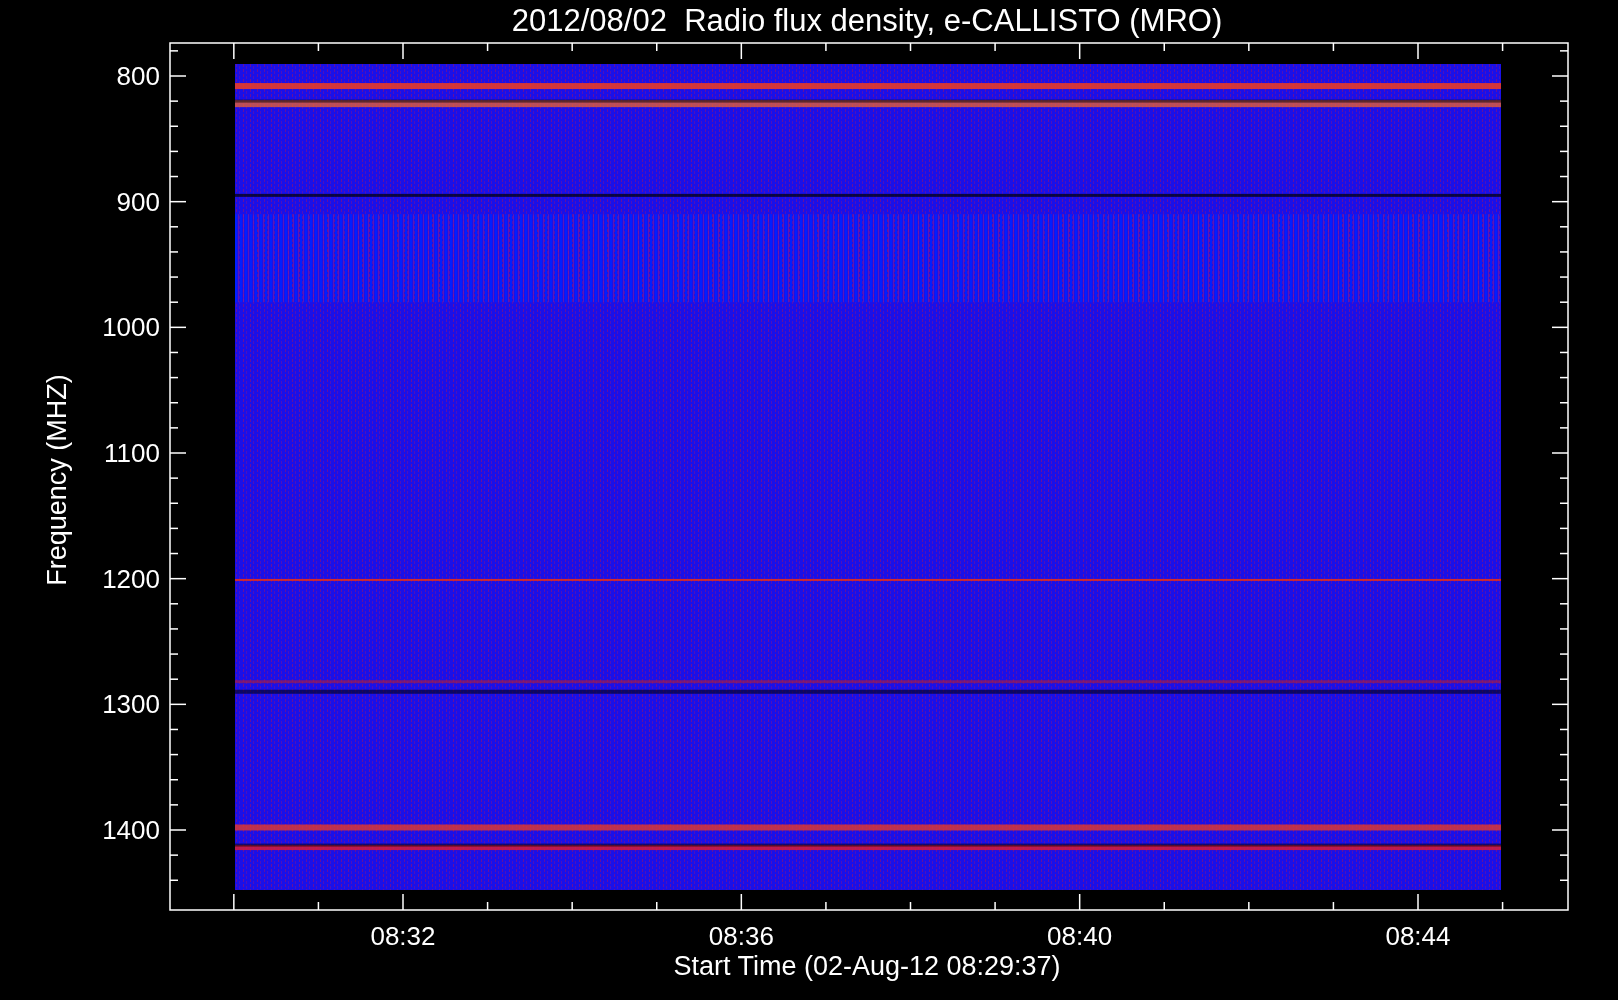 This screenshot has height=1000, width=1618. What do you see at coordinates (130, 704) in the screenshot?
I see `y-tick-label: 1300` at bounding box center [130, 704].